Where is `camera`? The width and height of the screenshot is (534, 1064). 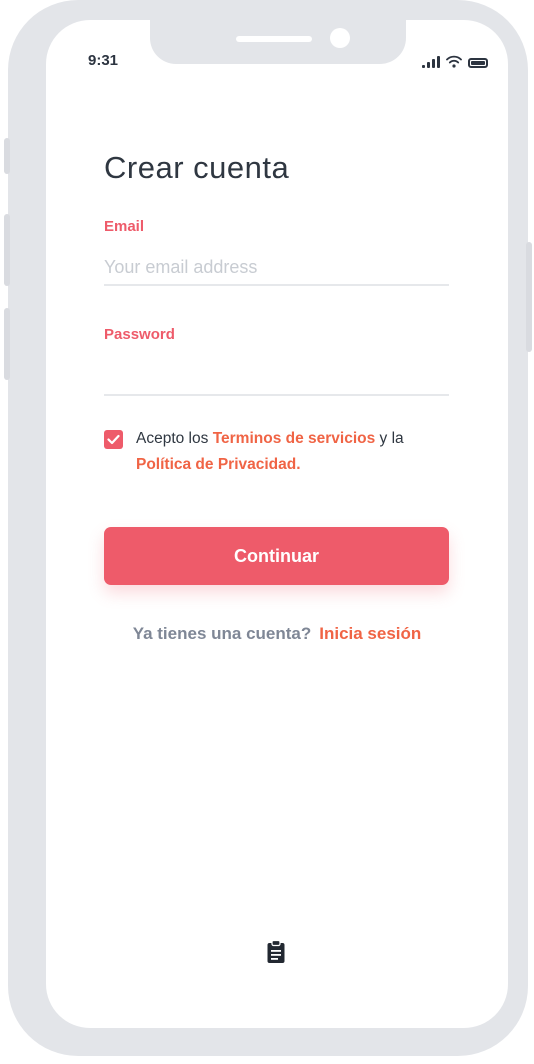
camera is located at coordinates (340, 38).